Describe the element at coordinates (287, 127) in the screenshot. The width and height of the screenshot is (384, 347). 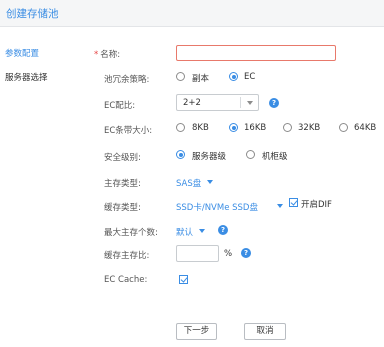
I see `radio-32kb` at that location.